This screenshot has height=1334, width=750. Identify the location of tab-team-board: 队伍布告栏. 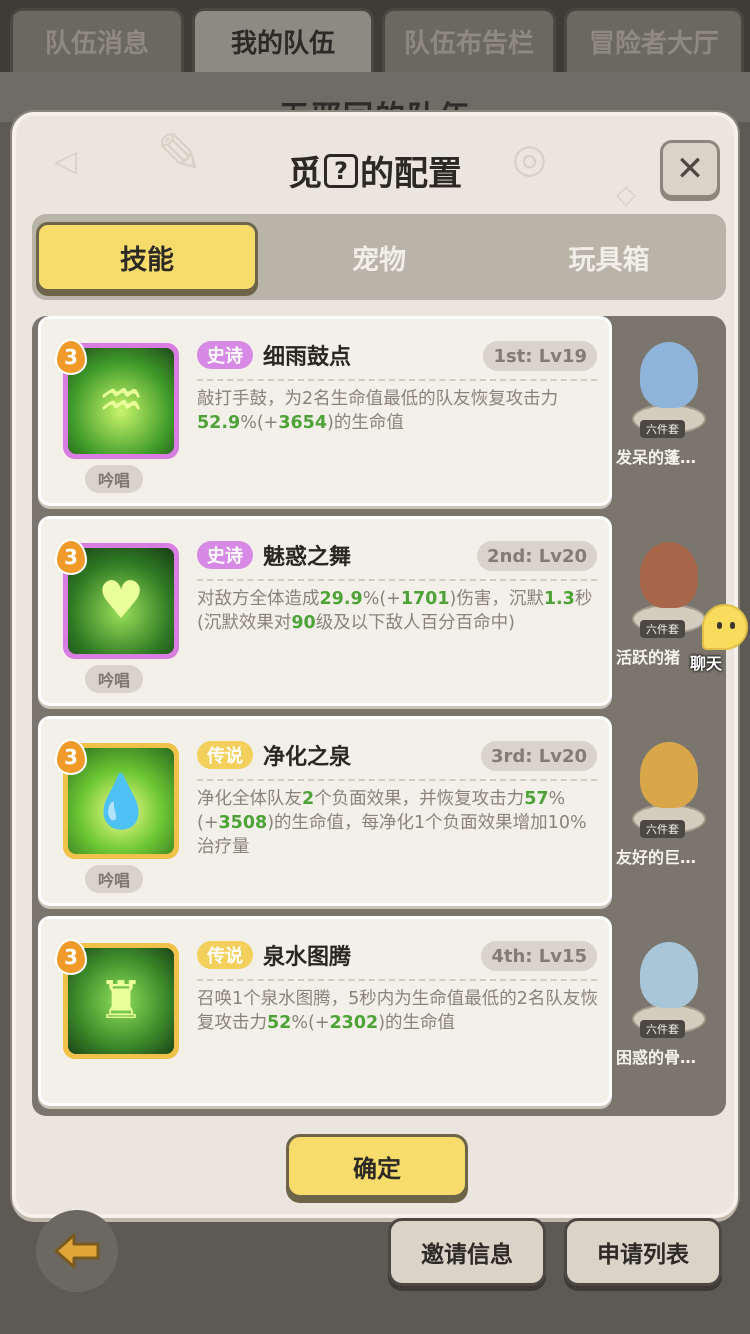
(469, 40).